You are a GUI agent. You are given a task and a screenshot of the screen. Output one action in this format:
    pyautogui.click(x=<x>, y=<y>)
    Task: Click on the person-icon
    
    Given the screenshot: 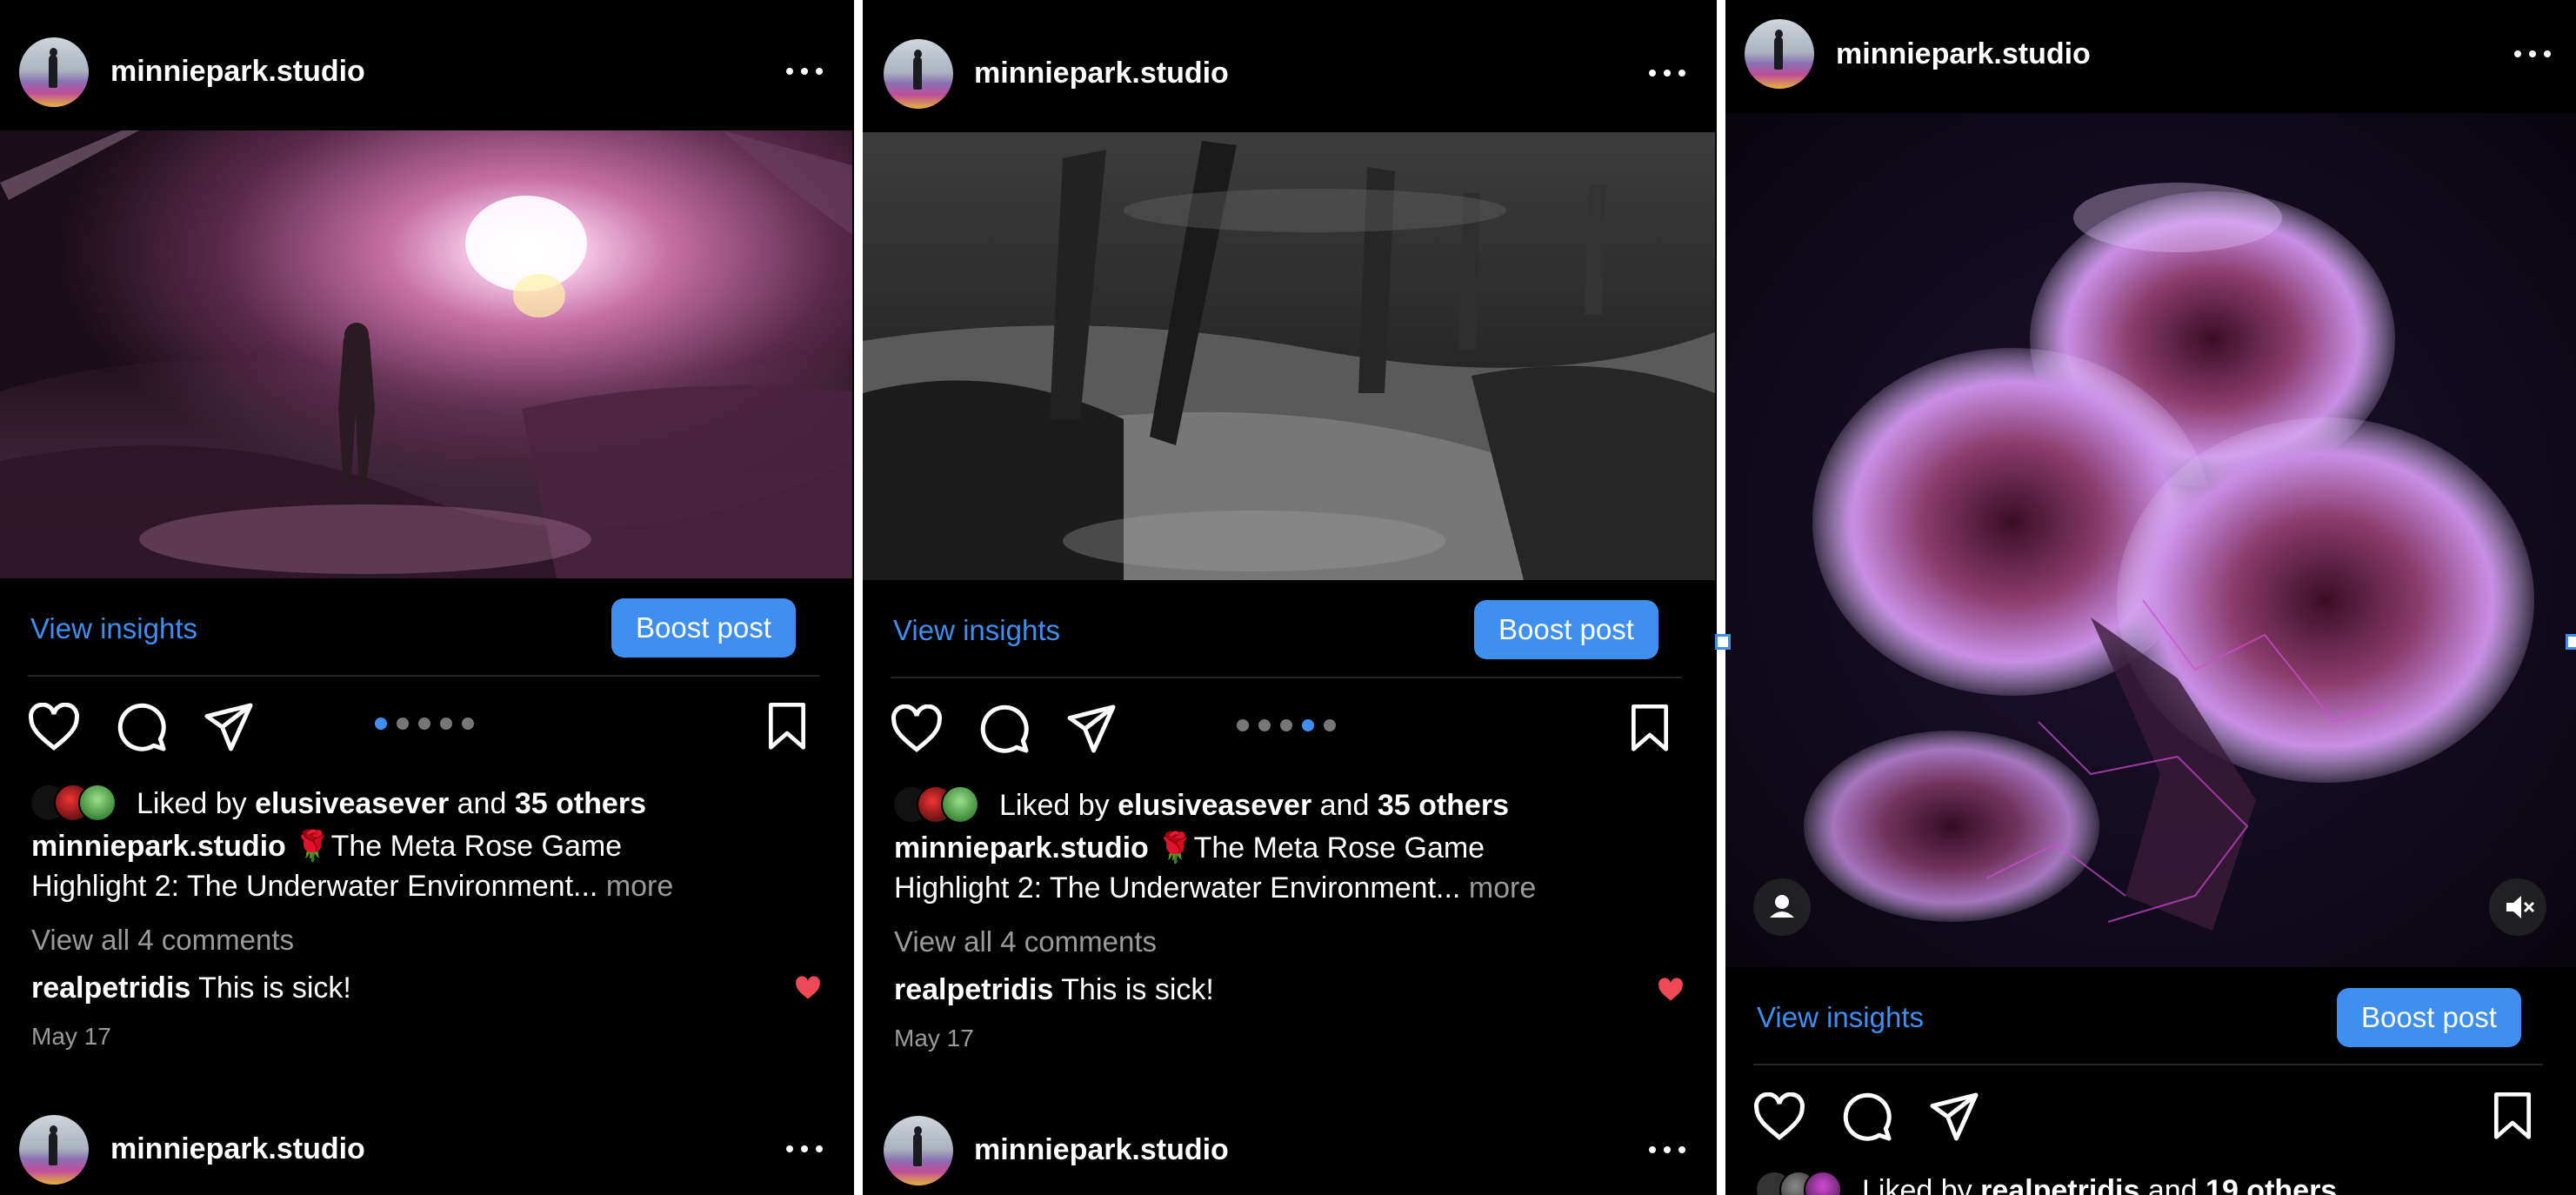 What is the action you would take?
    pyautogui.click(x=1782, y=907)
    